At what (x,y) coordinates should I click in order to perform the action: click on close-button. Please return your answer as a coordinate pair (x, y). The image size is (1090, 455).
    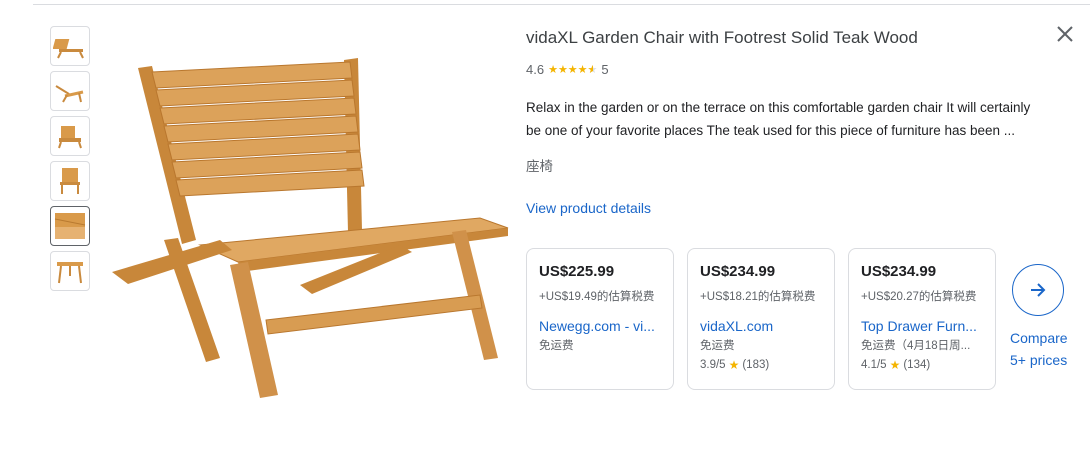
    Looking at the image, I should click on (1065, 34).